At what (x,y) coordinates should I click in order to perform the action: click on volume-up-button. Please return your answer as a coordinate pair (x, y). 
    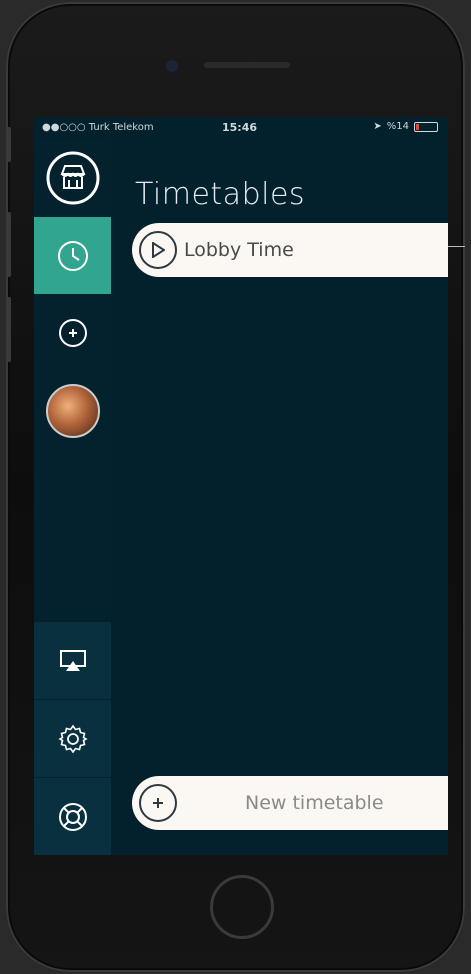
    Looking at the image, I should click on (8, 244).